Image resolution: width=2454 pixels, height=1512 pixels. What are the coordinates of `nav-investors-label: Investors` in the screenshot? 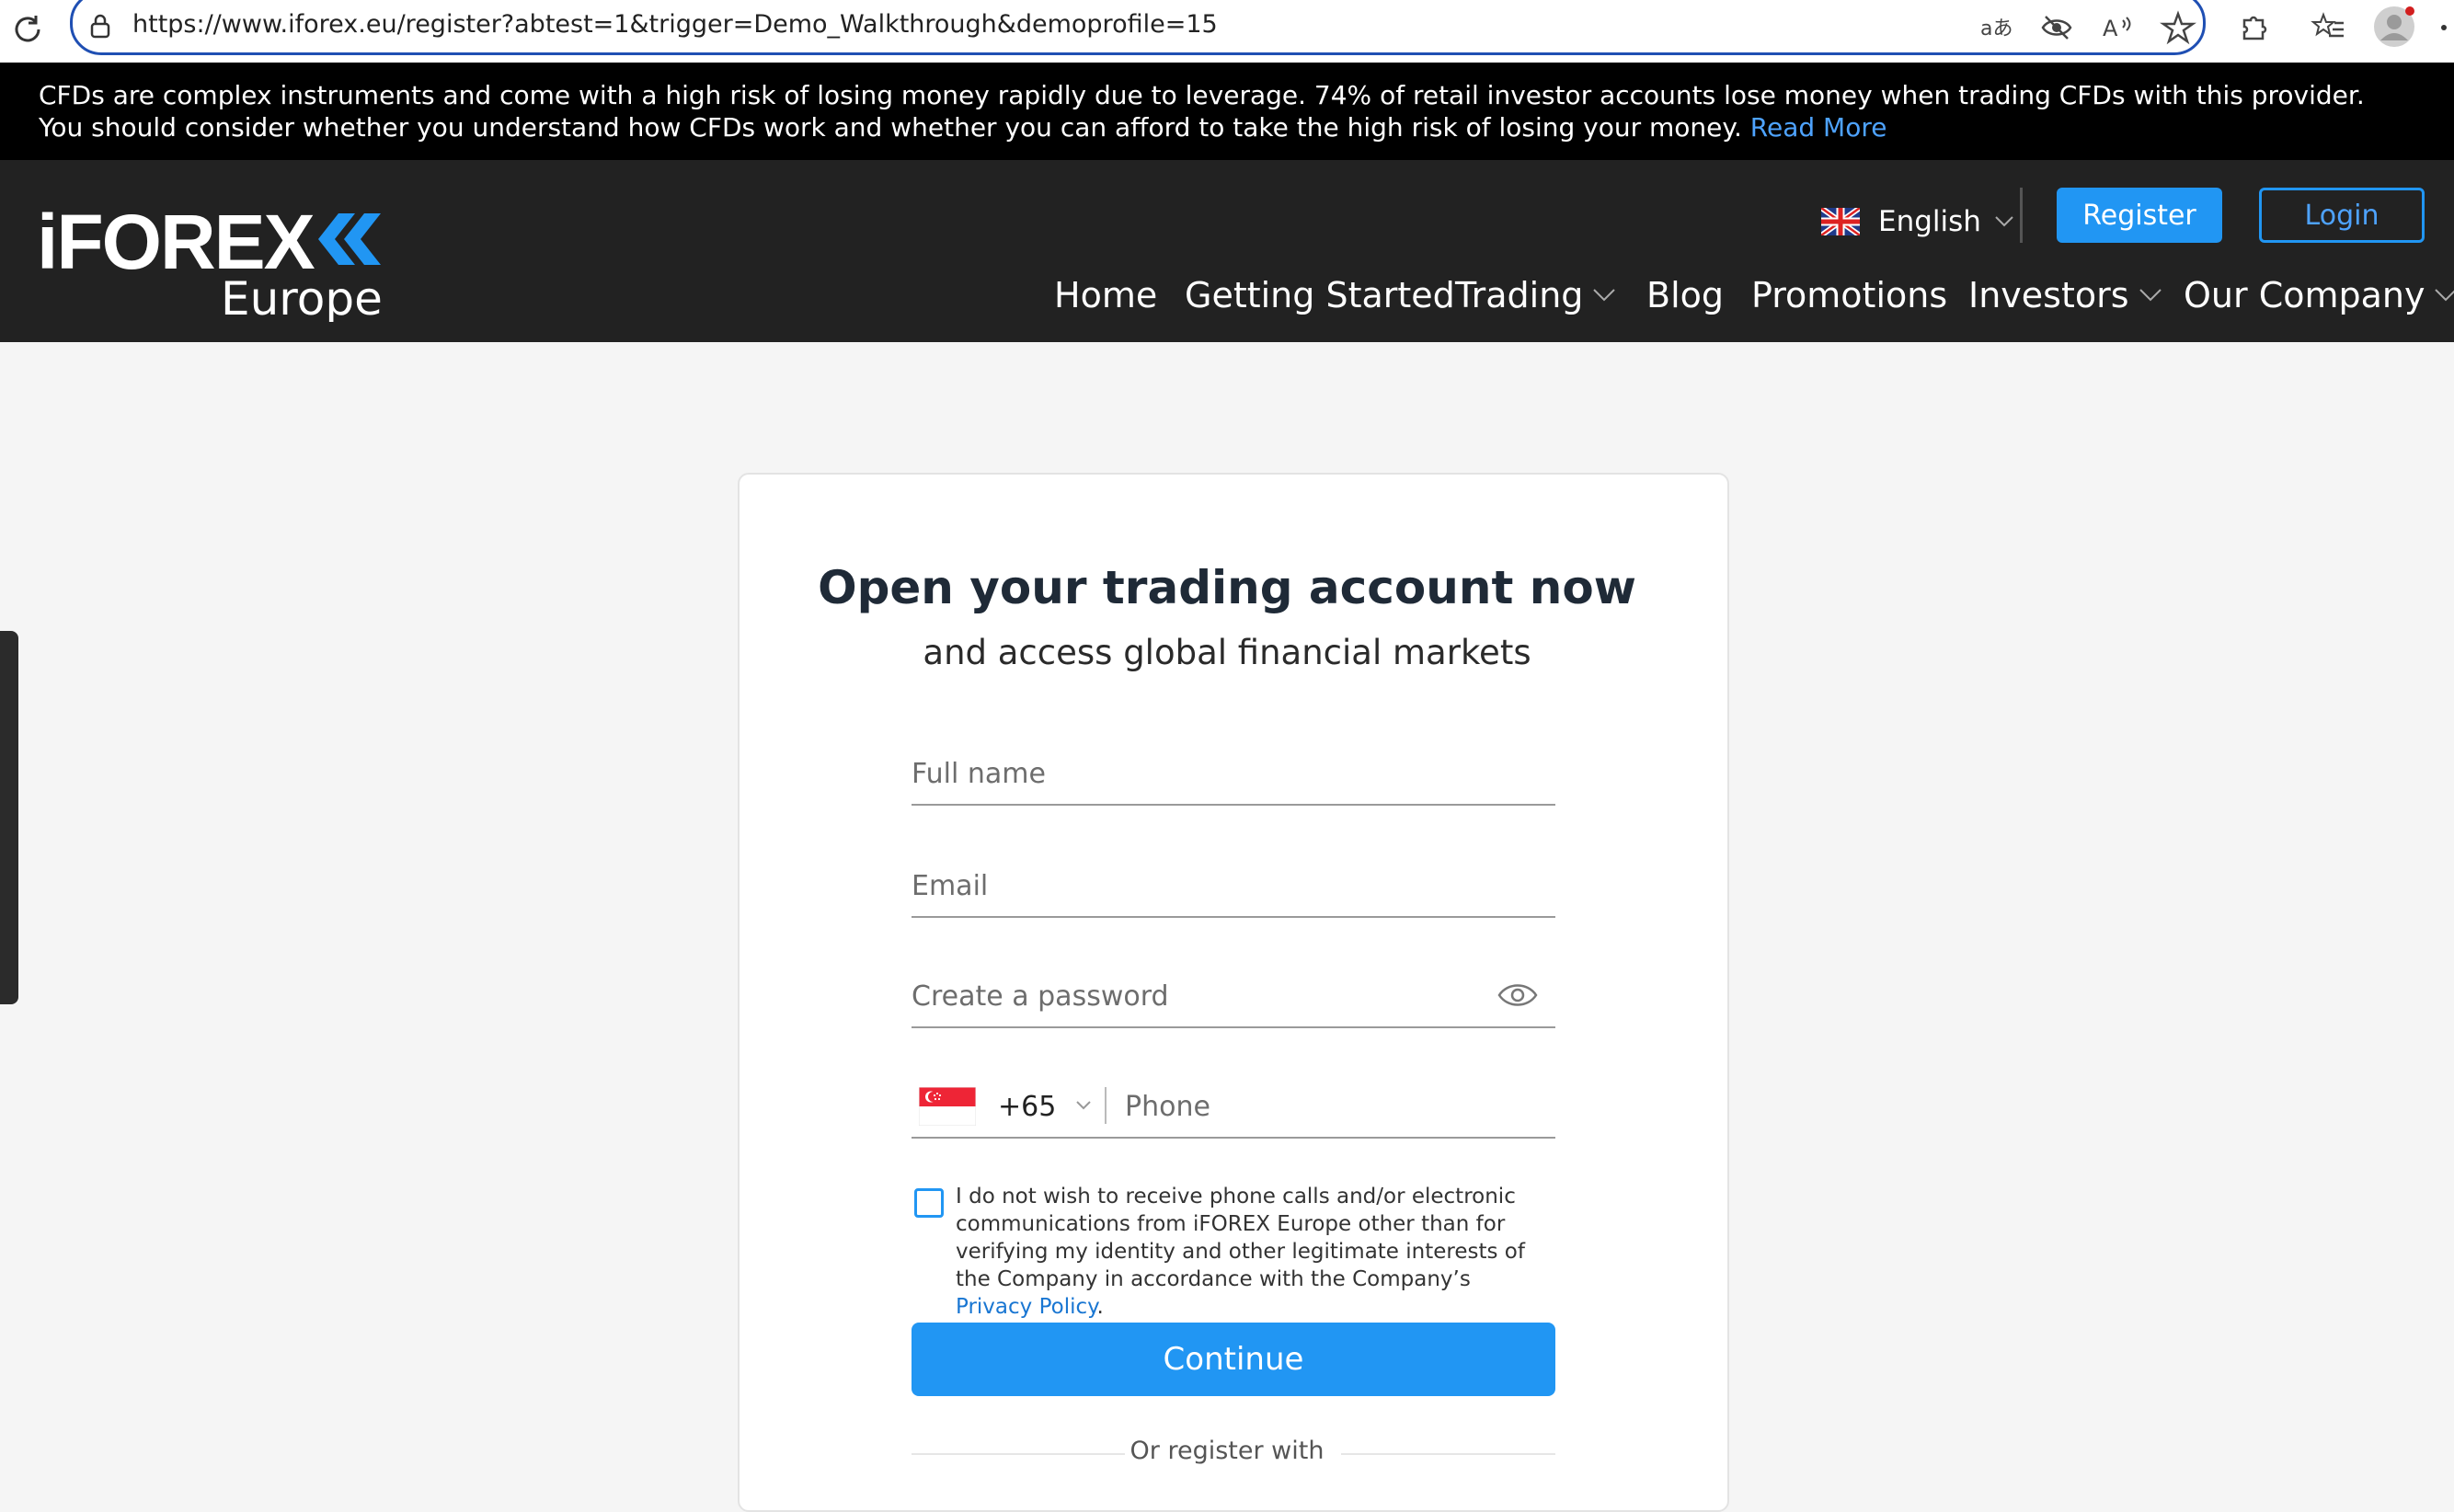 It's located at (2048, 295).